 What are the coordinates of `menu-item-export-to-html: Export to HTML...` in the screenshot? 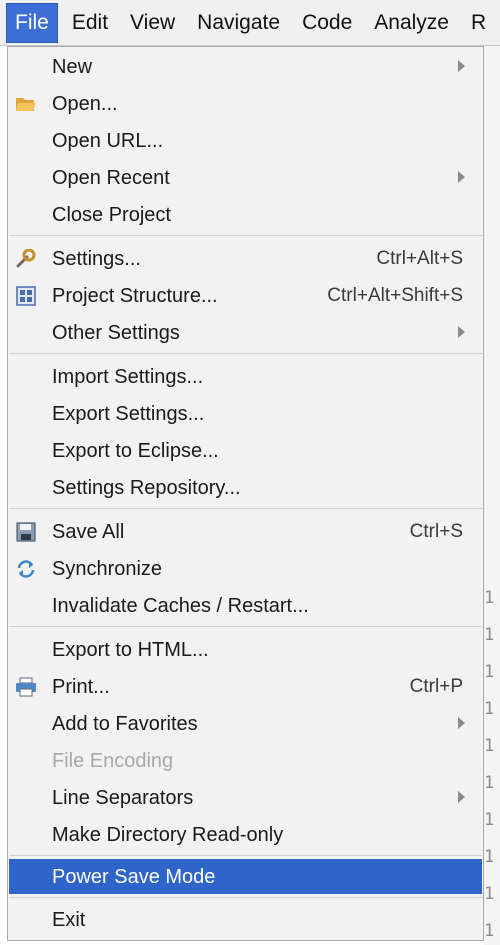 It's located at (245, 649).